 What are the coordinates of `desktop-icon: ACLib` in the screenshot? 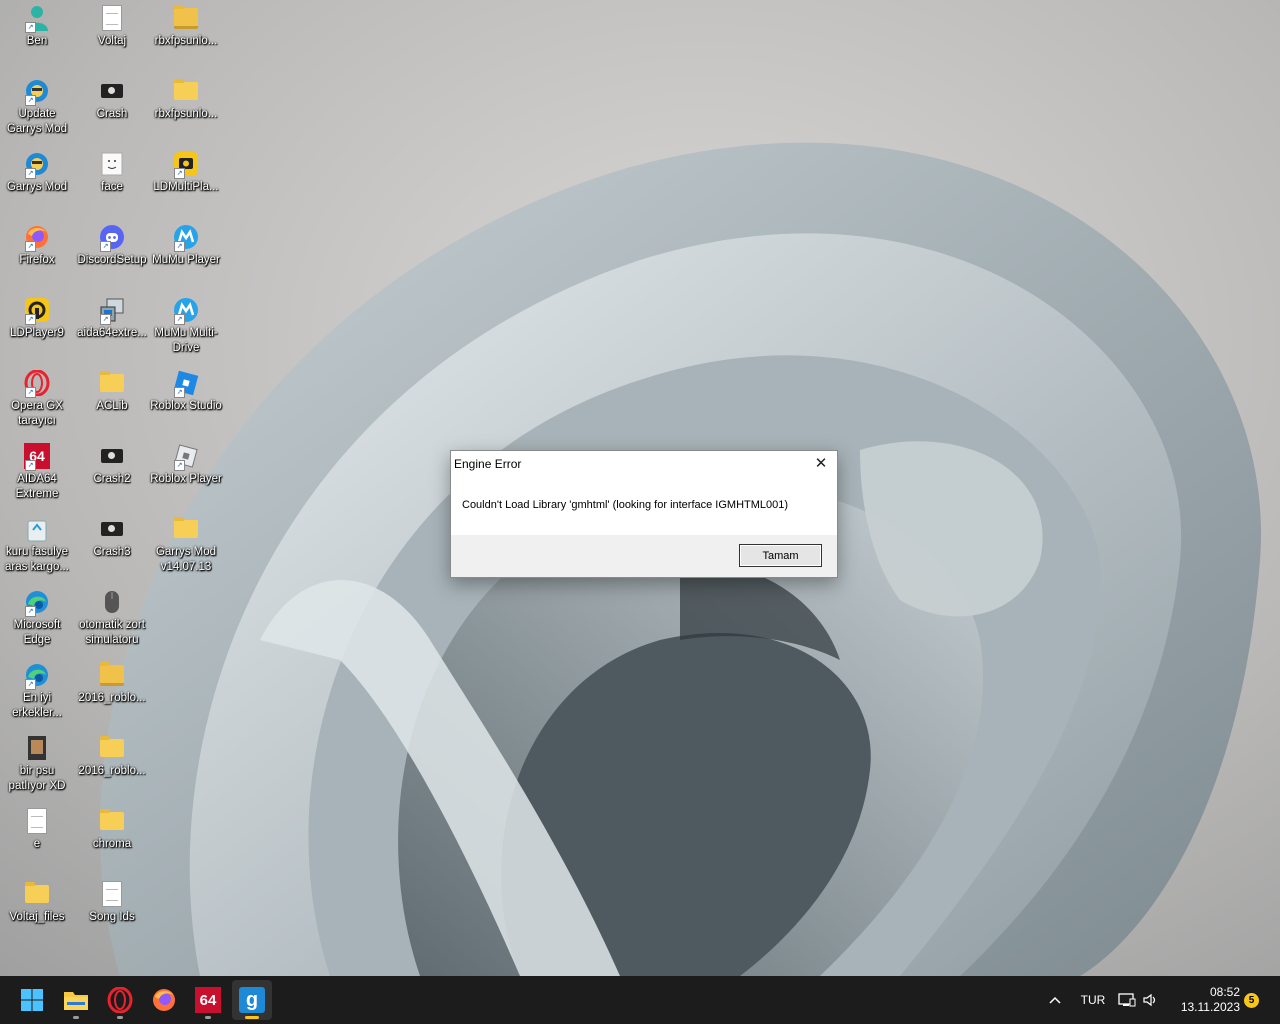 It's located at (112, 389).